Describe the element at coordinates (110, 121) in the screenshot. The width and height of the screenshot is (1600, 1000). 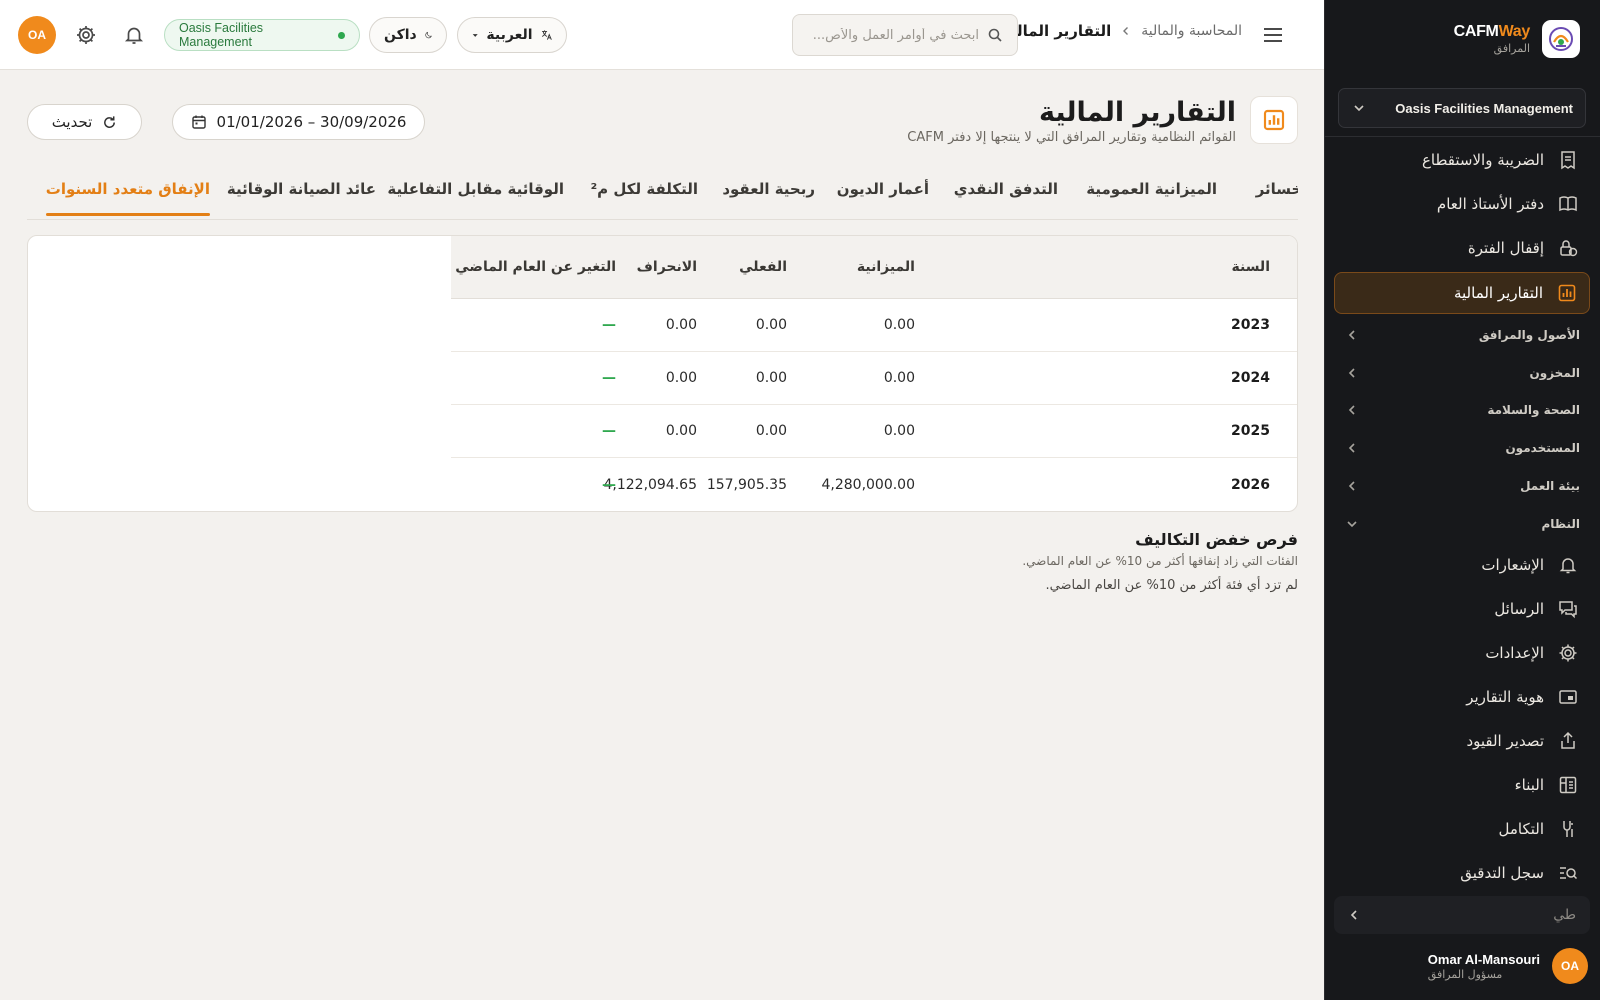
I see `refresh-icon` at that location.